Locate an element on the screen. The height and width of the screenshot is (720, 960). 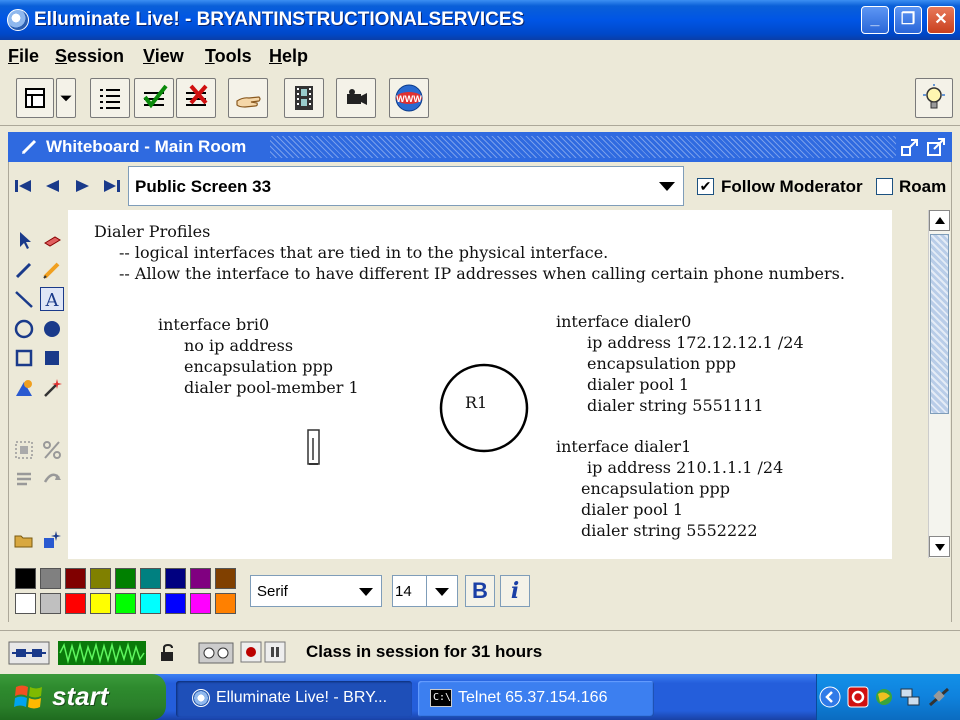
circle-tool is located at coordinates (24, 329).